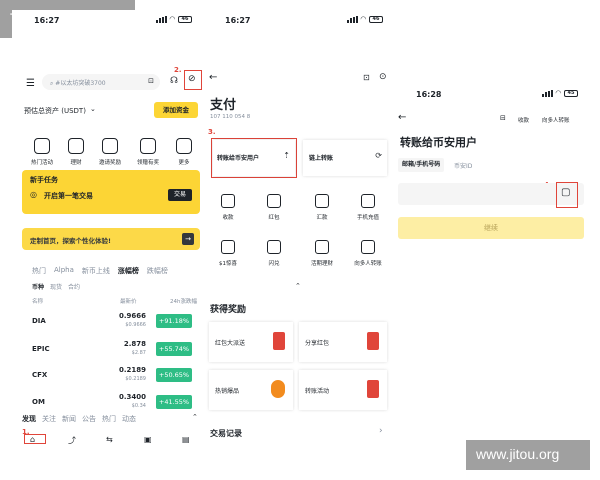 The width and height of the screenshot is (600, 480). What do you see at coordinates (322, 201) in the screenshot?
I see `remit-icon` at bounding box center [322, 201].